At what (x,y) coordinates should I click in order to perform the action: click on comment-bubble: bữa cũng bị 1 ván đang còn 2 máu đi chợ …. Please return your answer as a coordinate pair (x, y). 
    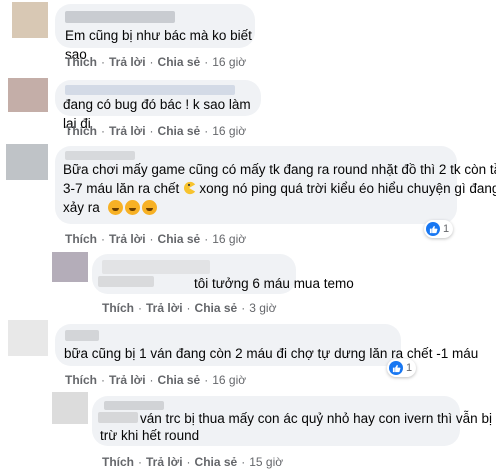
    Looking at the image, I should click on (266, 345).